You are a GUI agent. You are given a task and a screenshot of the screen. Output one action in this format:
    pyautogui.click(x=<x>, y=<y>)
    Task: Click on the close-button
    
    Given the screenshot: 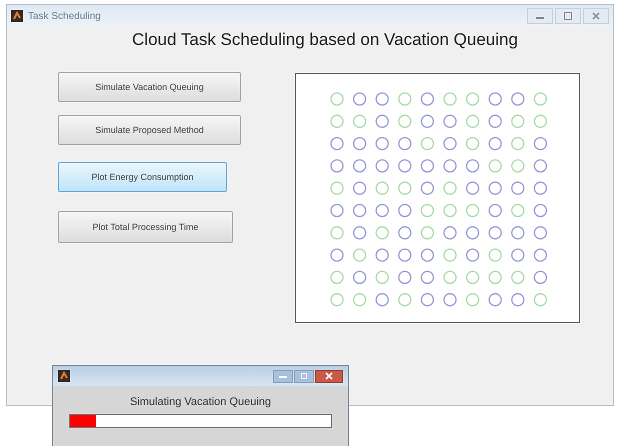 What is the action you would take?
    pyautogui.click(x=329, y=376)
    